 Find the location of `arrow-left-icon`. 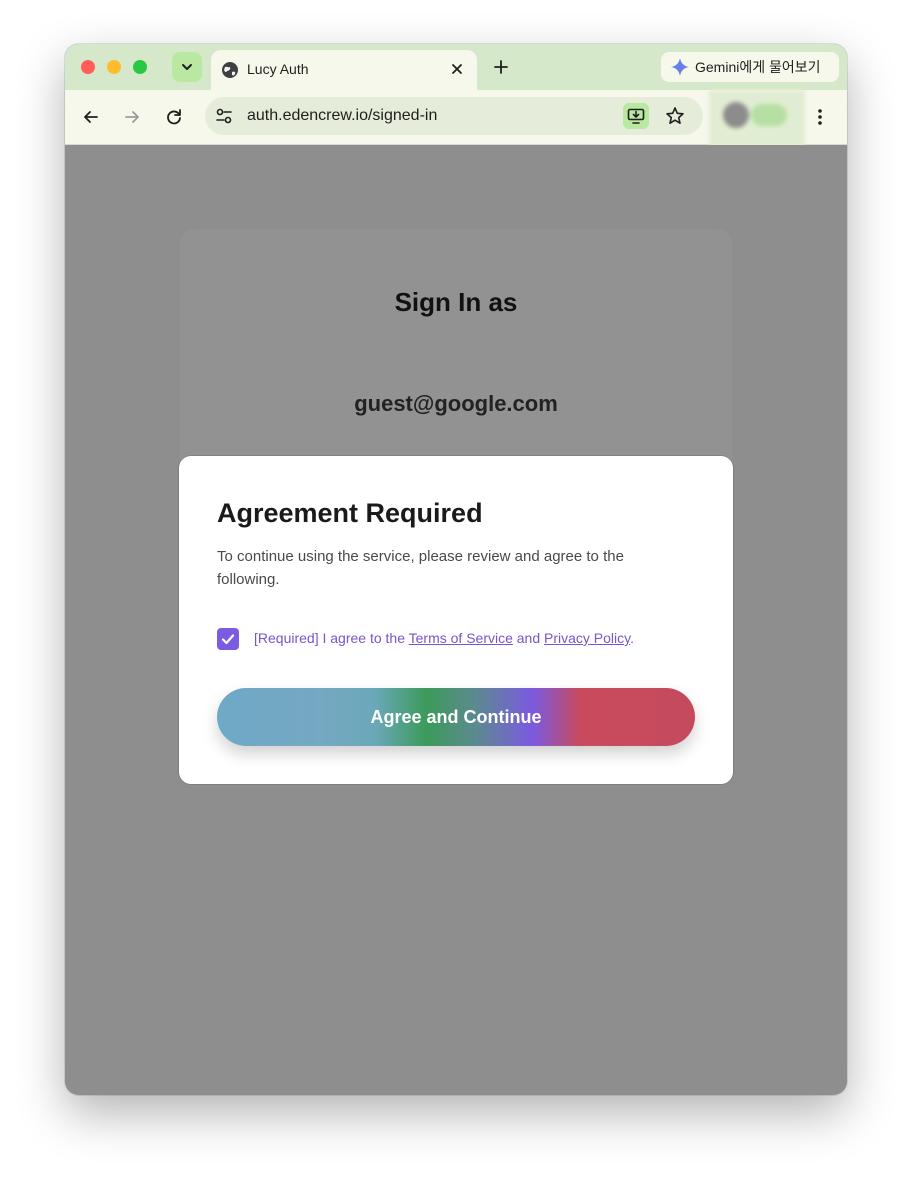

arrow-left-icon is located at coordinates (91, 117).